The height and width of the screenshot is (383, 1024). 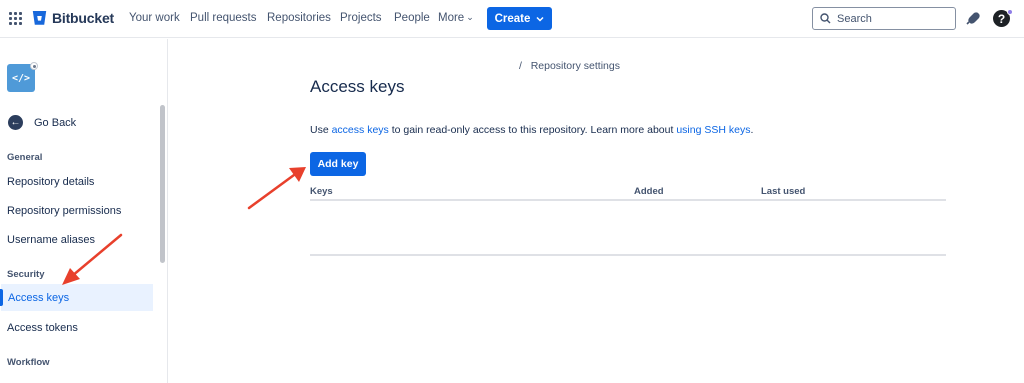 I want to click on add-key-button: Add key, so click(x=338, y=164).